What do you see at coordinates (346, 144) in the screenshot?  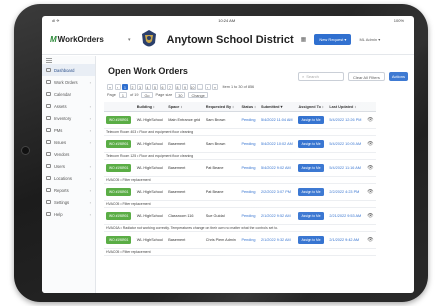 I see `last-updated-cell: 5/4/2022 10:05 AM` at bounding box center [346, 144].